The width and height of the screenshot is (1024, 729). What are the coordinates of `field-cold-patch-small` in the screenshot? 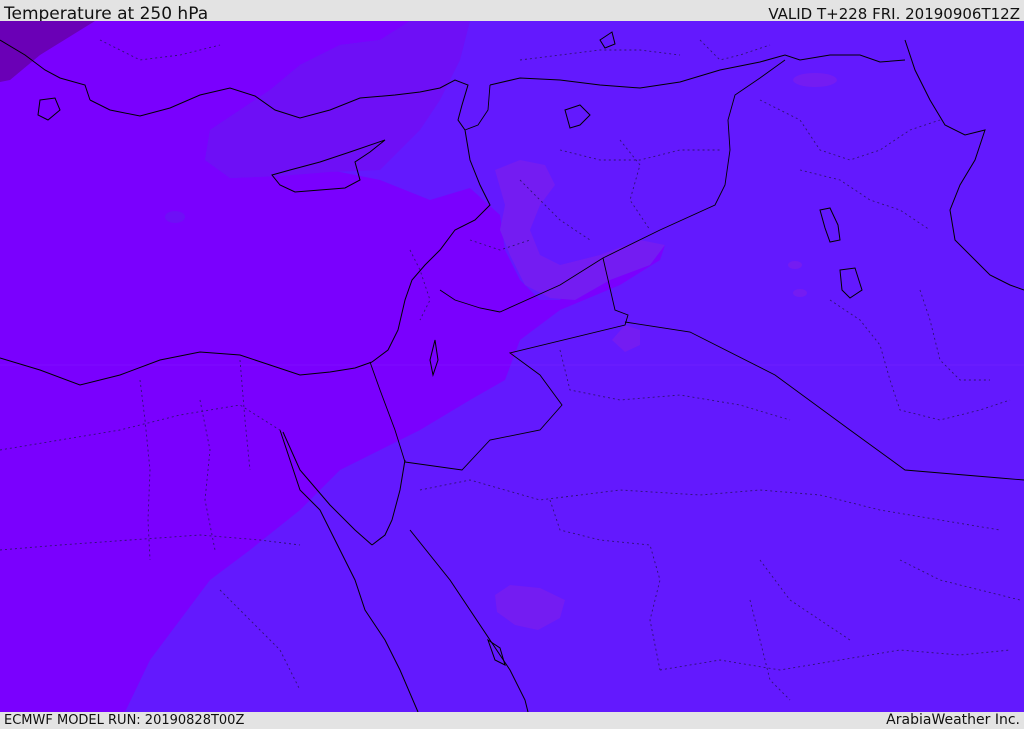 It's located at (795, 265).